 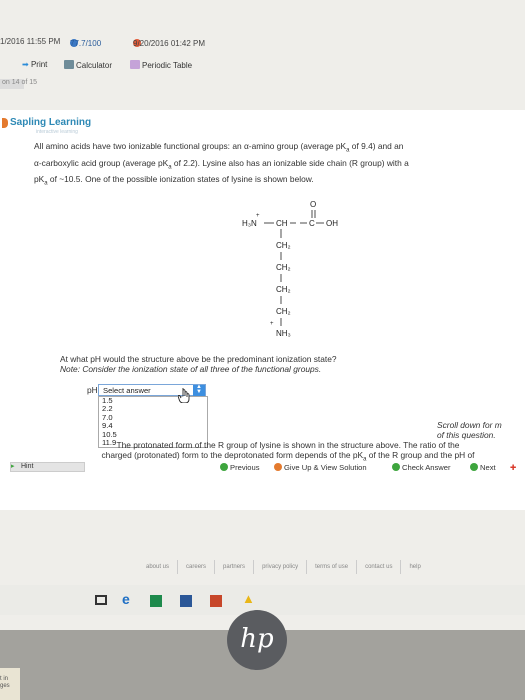 I want to click on calculator-button: Calculator, so click(x=88, y=65).